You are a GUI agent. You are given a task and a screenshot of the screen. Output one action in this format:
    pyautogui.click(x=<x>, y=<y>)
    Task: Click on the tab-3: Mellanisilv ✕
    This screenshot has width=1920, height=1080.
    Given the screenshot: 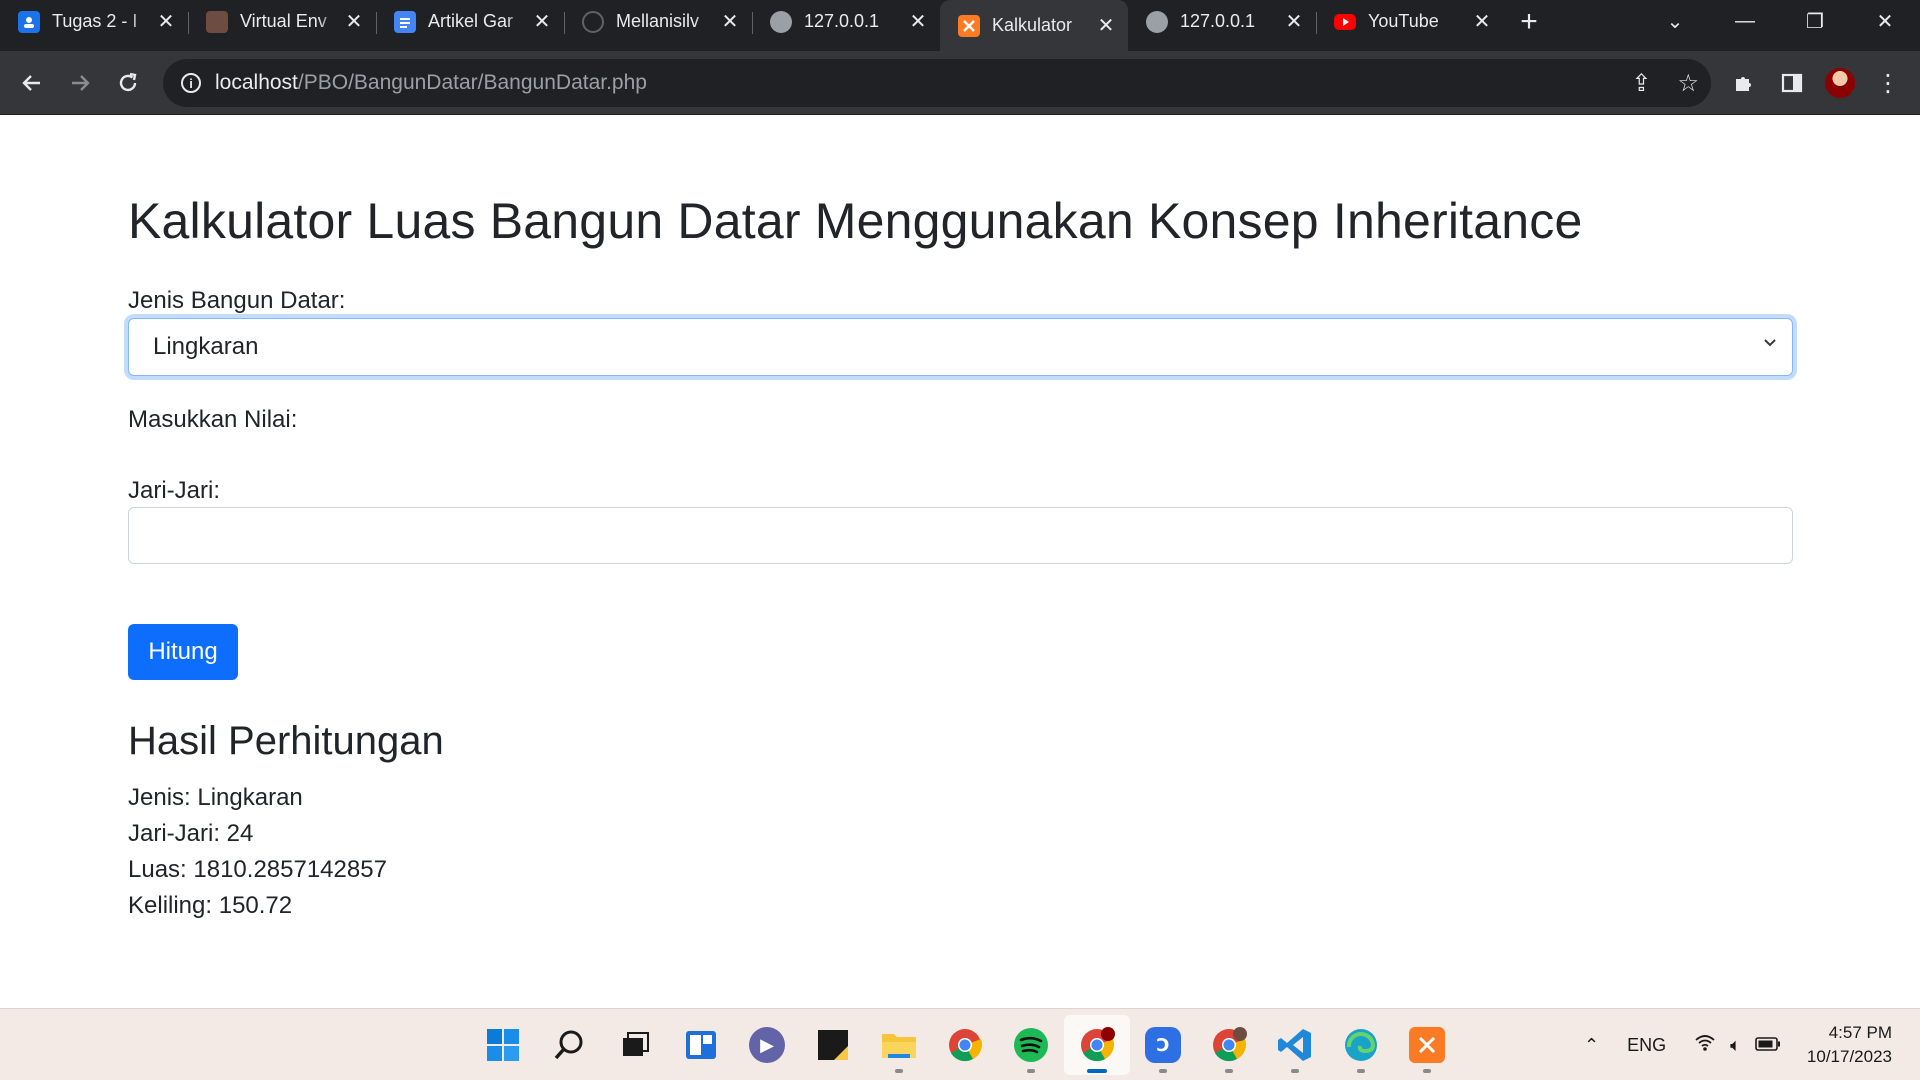 What is the action you would take?
    pyautogui.click(x=658, y=21)
    